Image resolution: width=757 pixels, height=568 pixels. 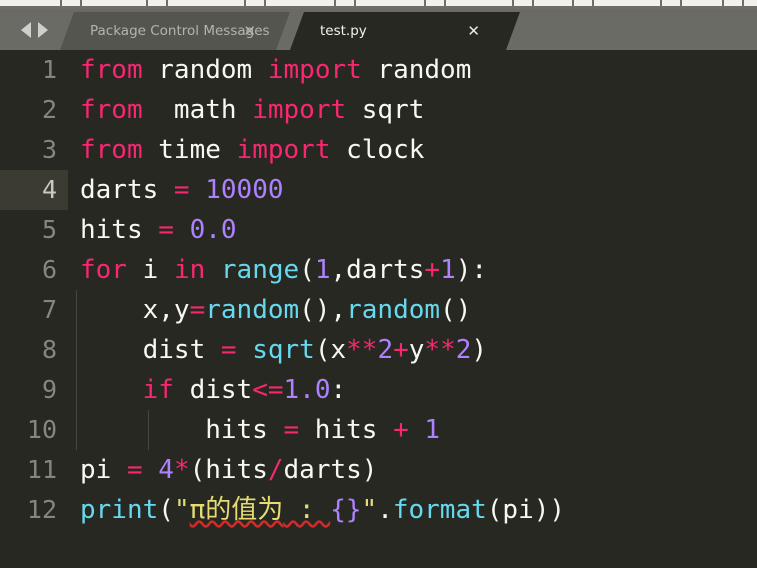 I want to click on tab-bar: Package Control Messages ✕ test.py ✕, so click(x=378, y=29).